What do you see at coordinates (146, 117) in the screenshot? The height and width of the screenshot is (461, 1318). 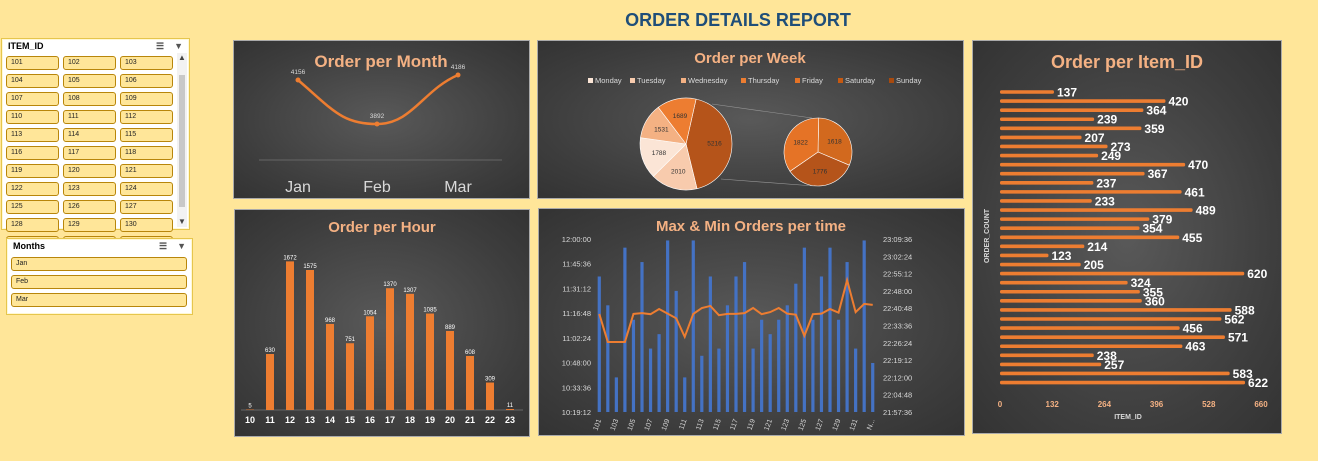 I see `item-id-option-112: 112` at bounding box center [146, 117].